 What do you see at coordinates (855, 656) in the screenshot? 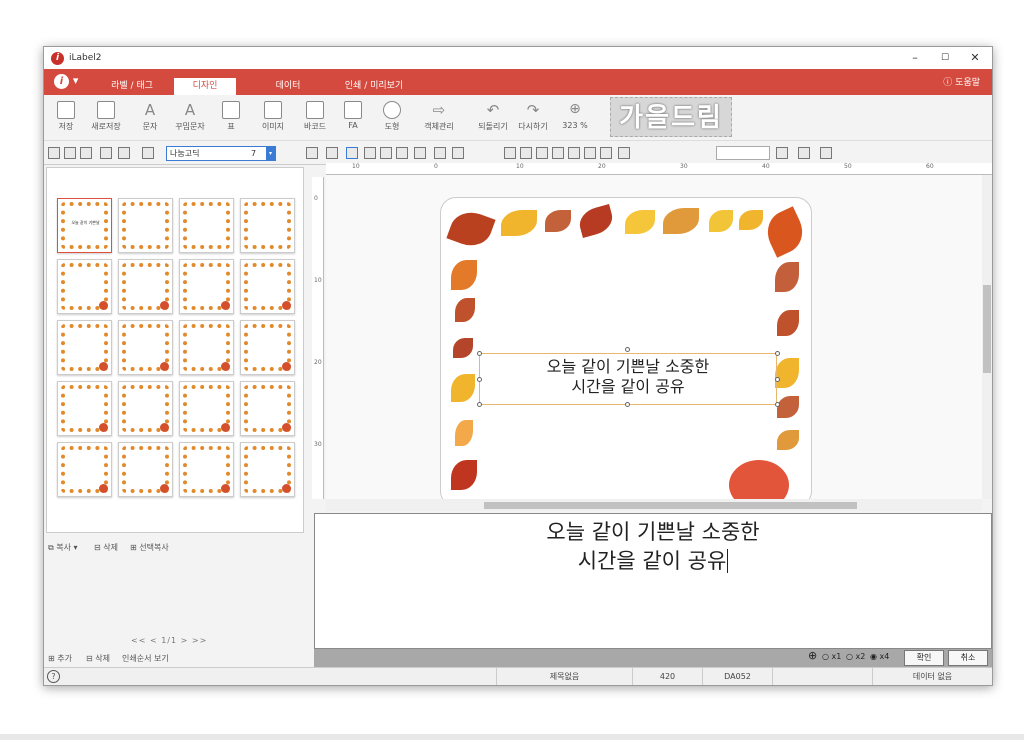
I see `zoom-x2-radio: ○ x2` at bounding box center [855, 656].